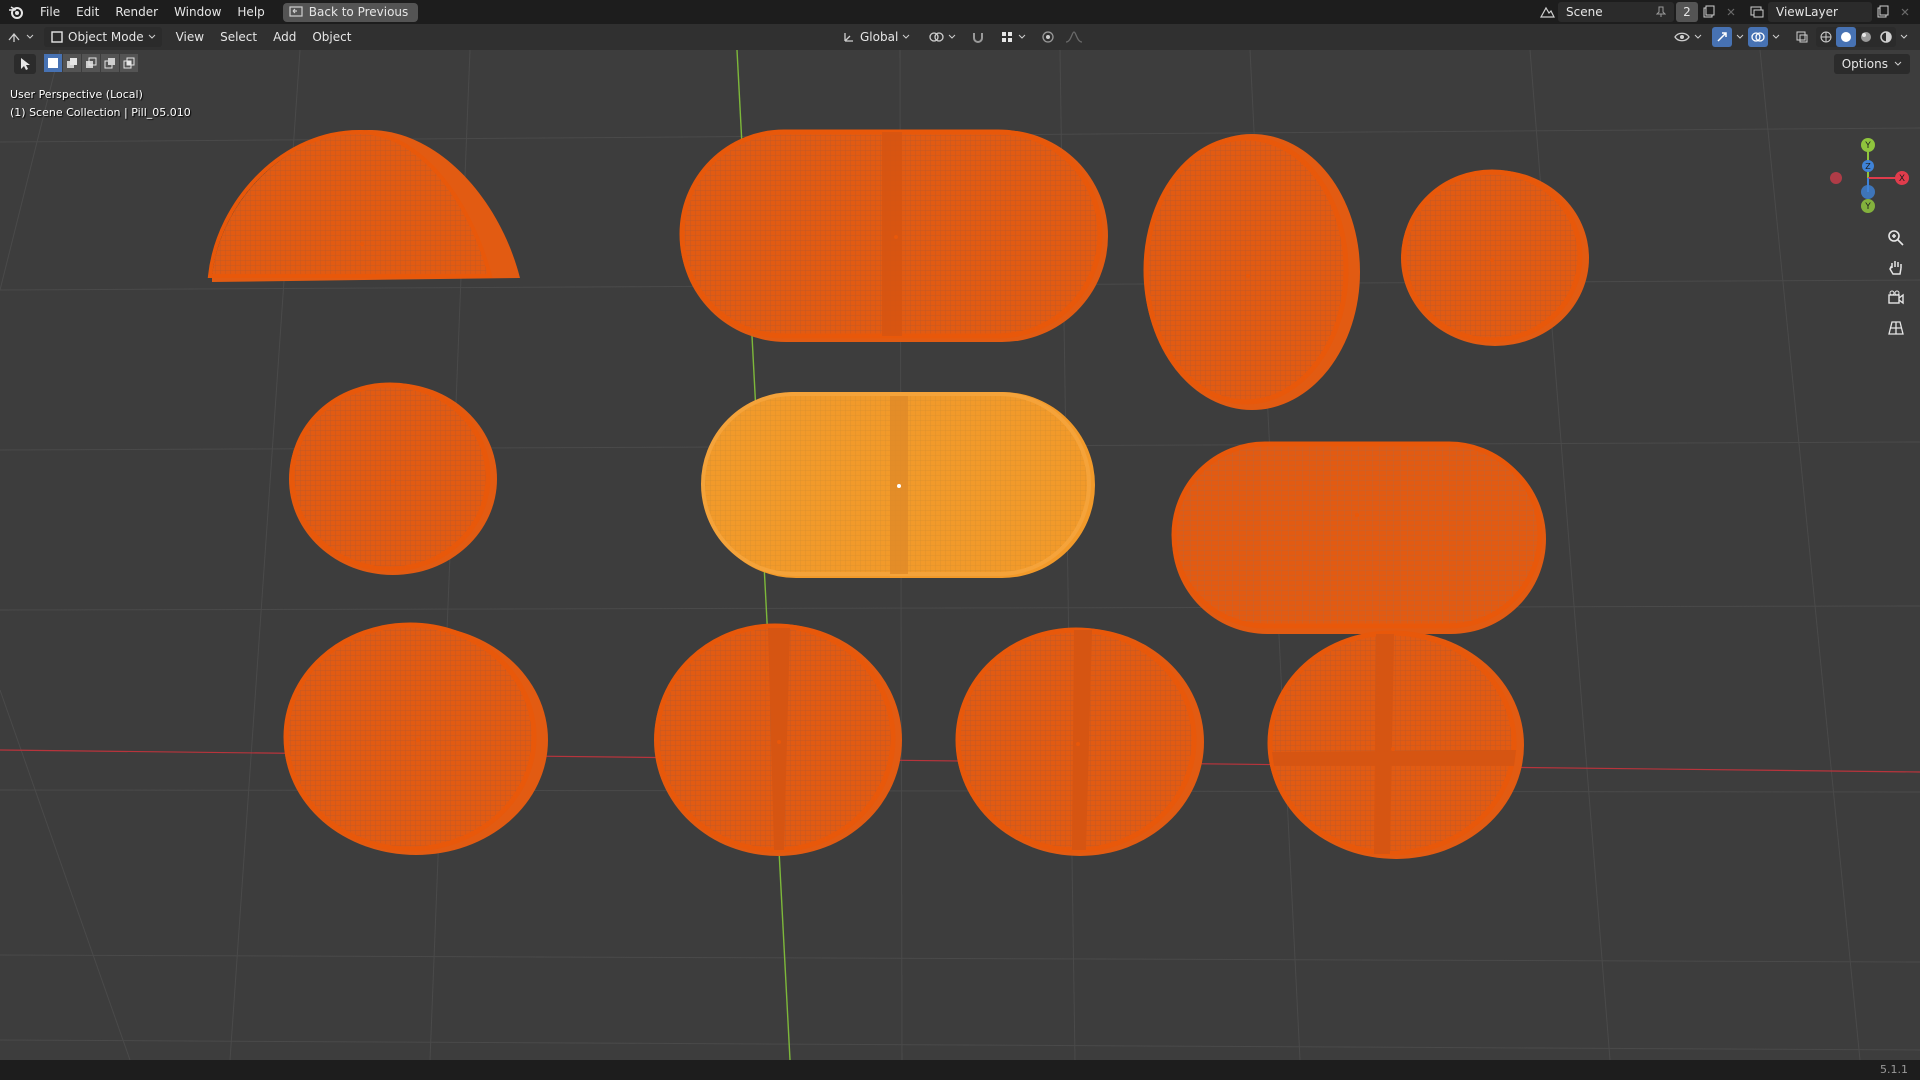  What do you see at coordinates (1547, 12) in the screenshot?
I see `scene-icon` at bounding box center [1547, 12].